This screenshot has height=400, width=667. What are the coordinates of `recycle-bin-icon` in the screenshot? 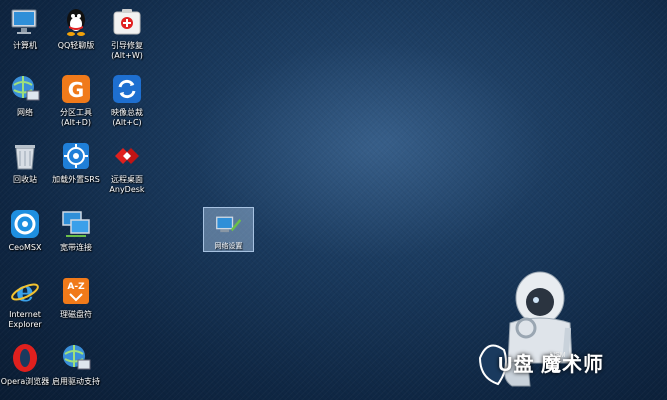 It's located at (25, 156).